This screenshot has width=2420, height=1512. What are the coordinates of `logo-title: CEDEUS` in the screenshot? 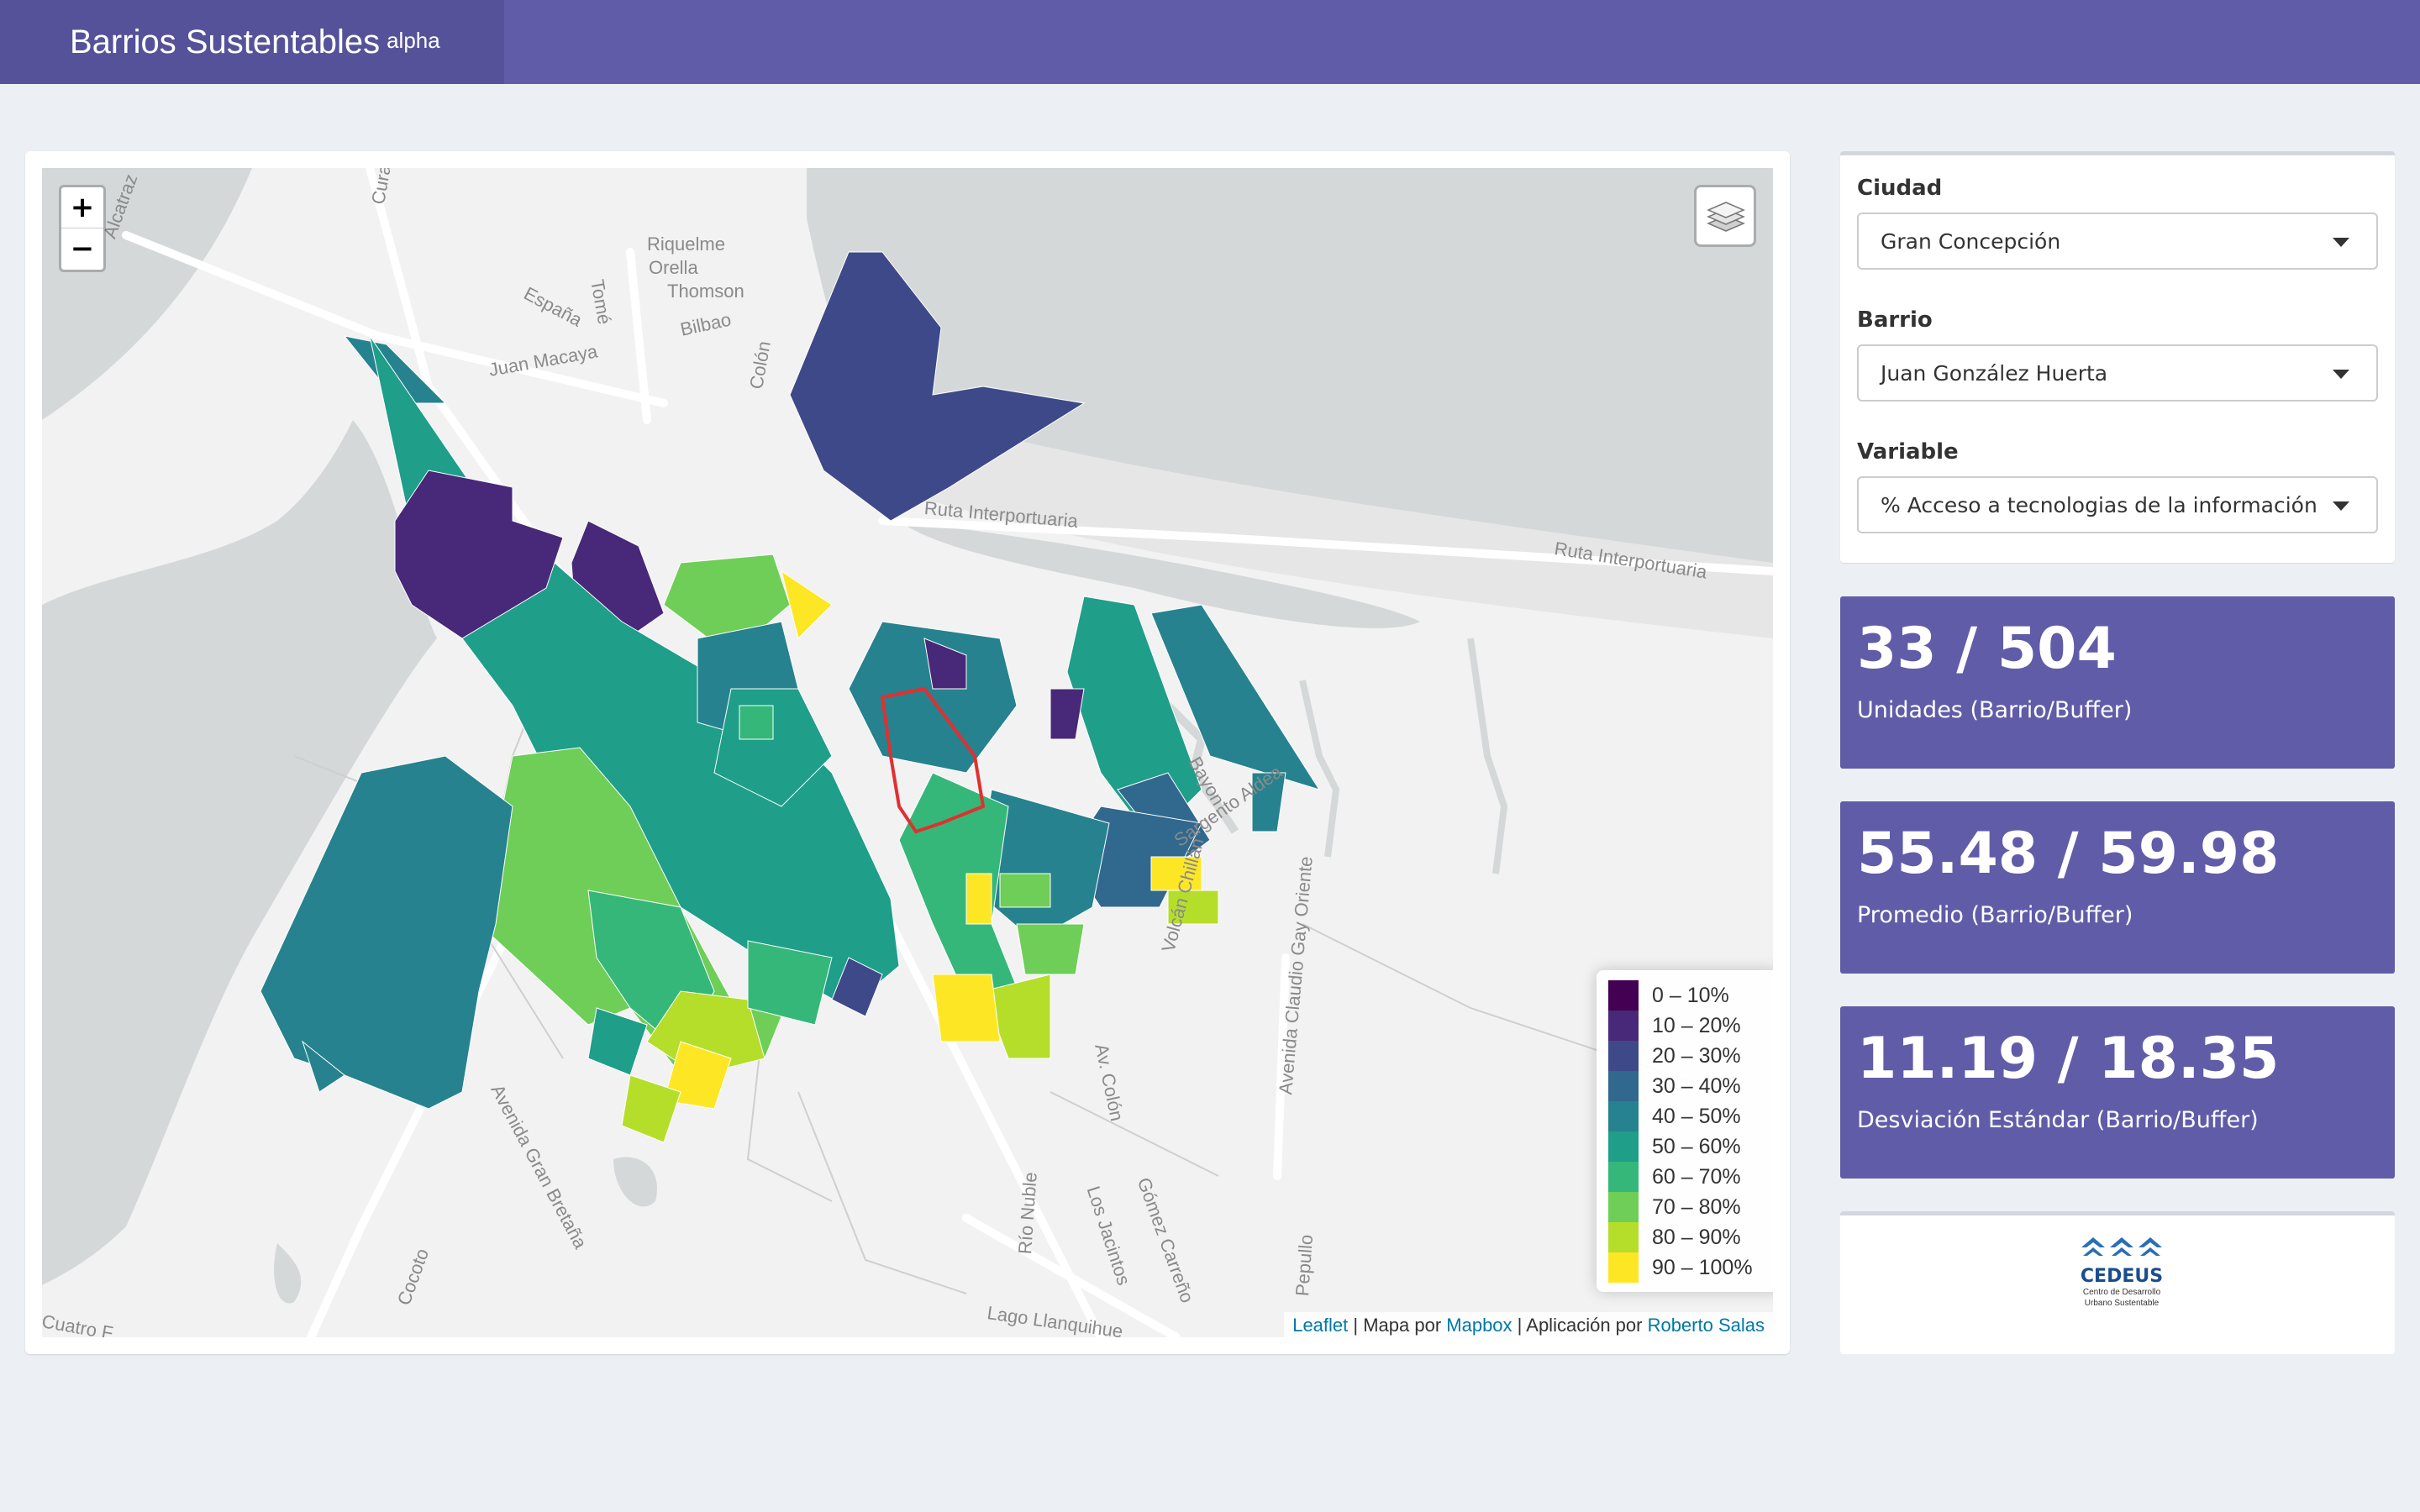 It's located at (2122, 1276).